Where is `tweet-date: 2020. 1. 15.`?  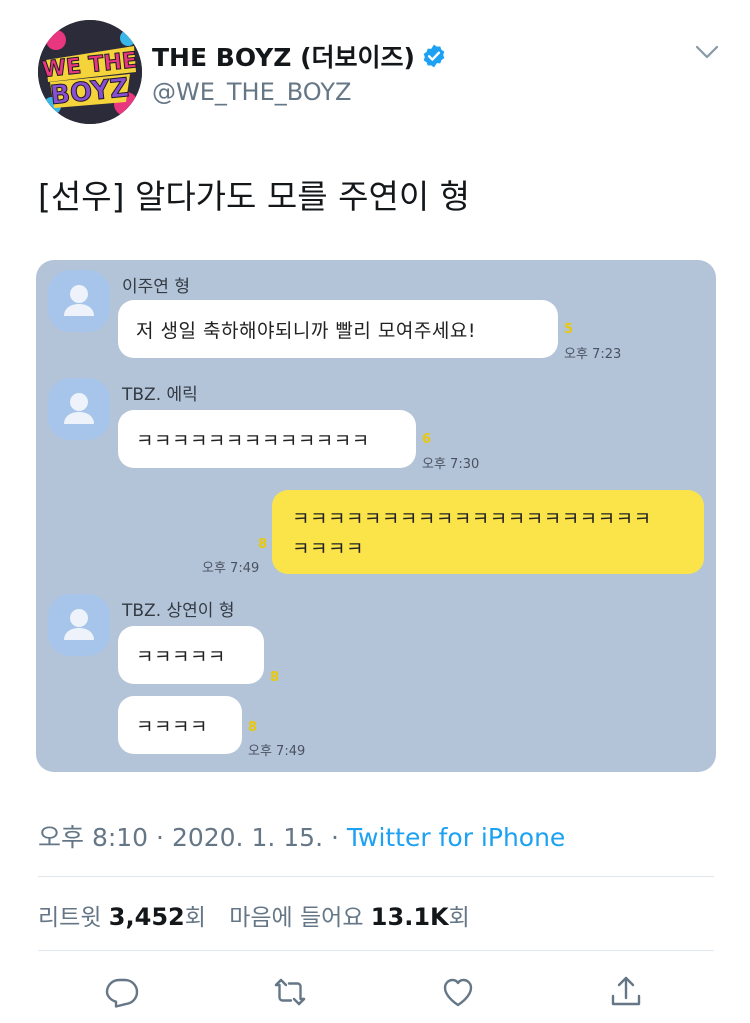 tweet-date: 2020. 1. 15. is located at coordinates (247, 837).